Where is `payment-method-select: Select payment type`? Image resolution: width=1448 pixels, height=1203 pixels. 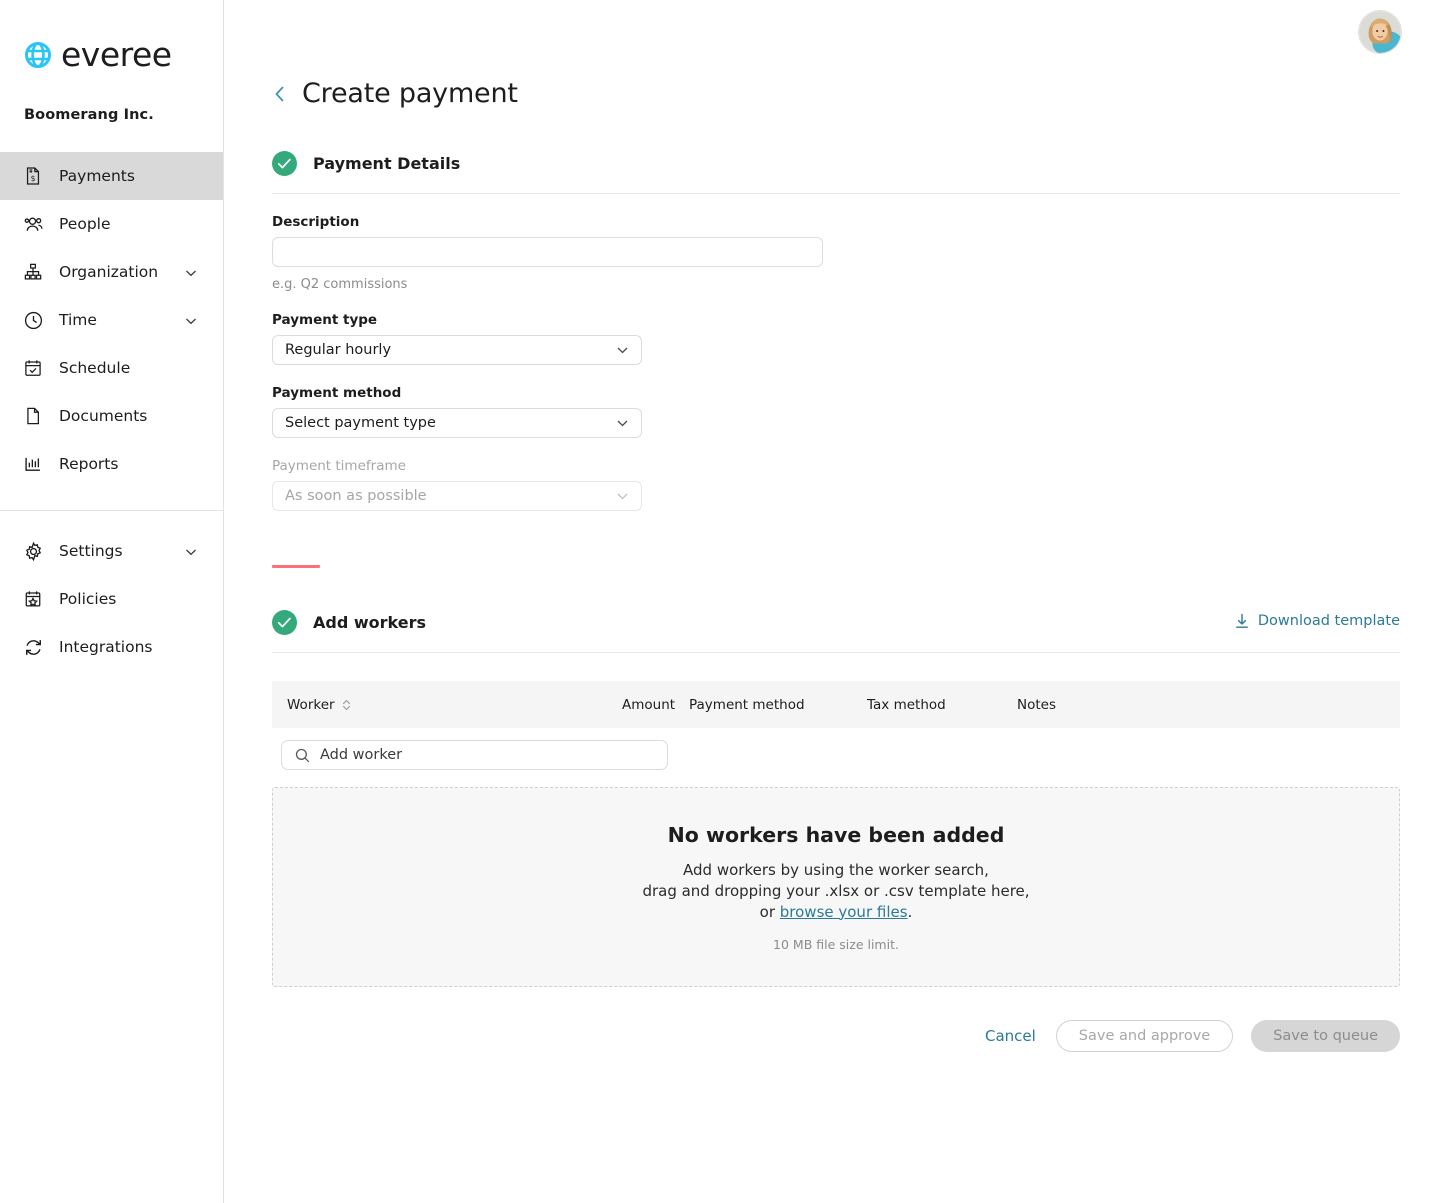
payment-method-select: Select payment type is located at coordinates (457, 423).